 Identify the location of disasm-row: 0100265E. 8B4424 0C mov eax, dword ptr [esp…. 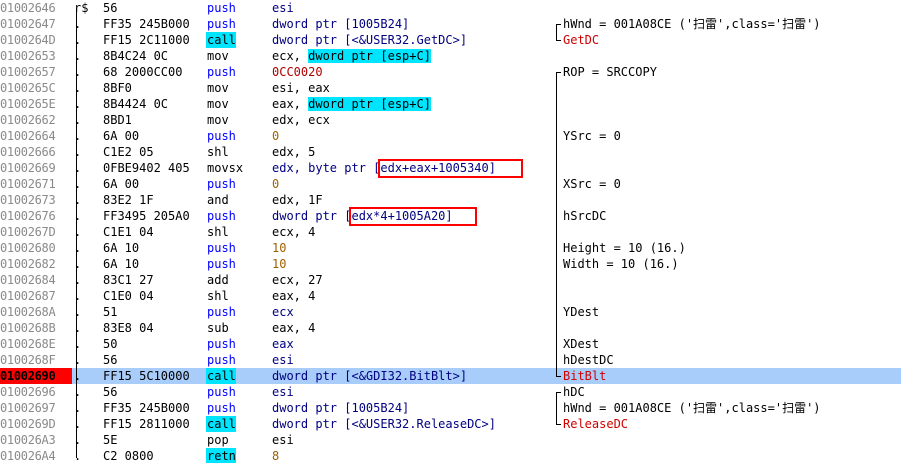
(450, 104).